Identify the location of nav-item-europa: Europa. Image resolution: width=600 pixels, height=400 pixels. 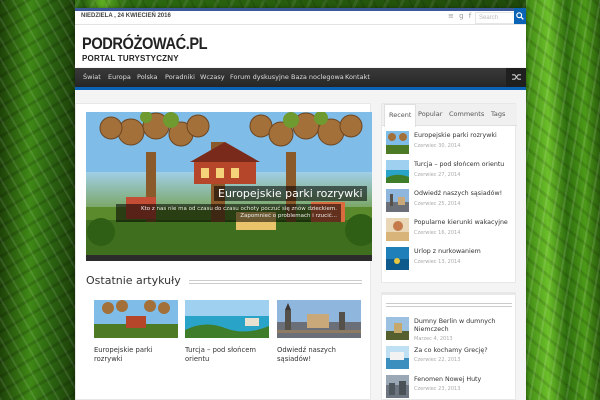
(119, 77).